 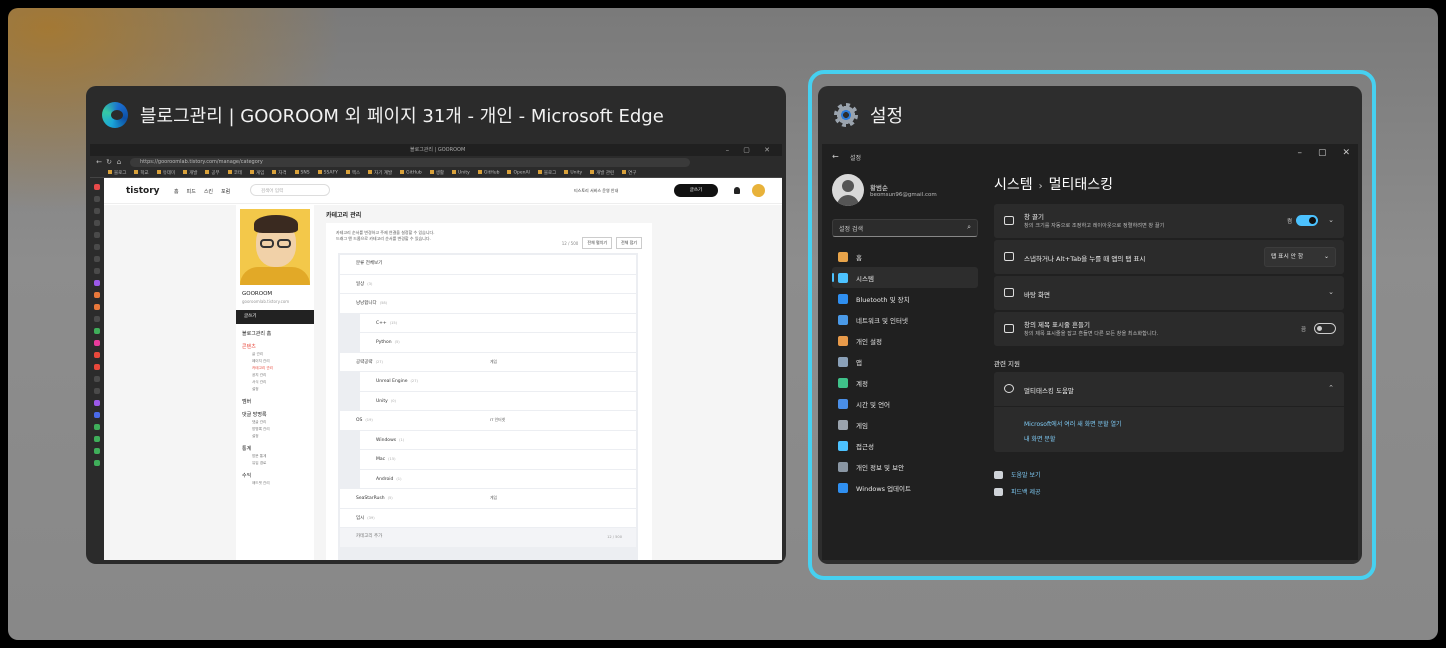 I want to click on category-name: 일상, so click(x=360, y=284).